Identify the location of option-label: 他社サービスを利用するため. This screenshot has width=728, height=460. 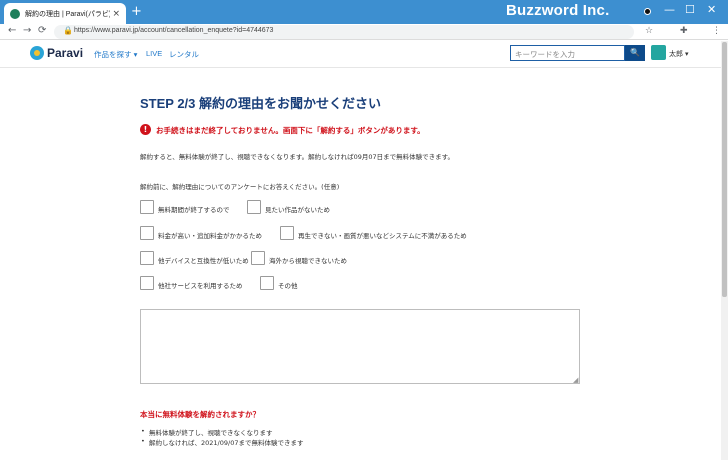
(200, 286).